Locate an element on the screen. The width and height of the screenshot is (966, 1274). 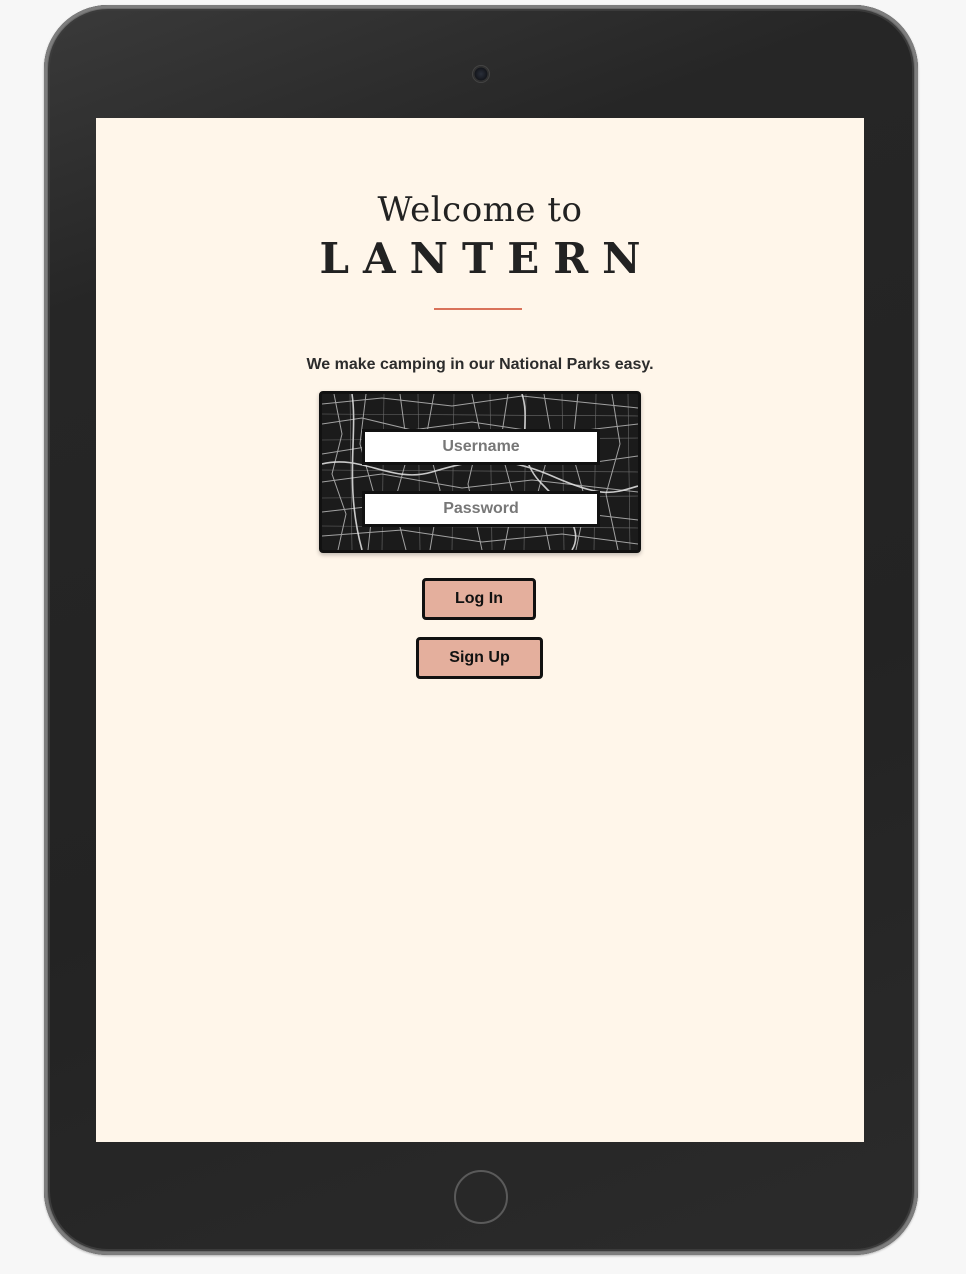
welcome-heading: Welcome to is located at coordinates (480, 210).